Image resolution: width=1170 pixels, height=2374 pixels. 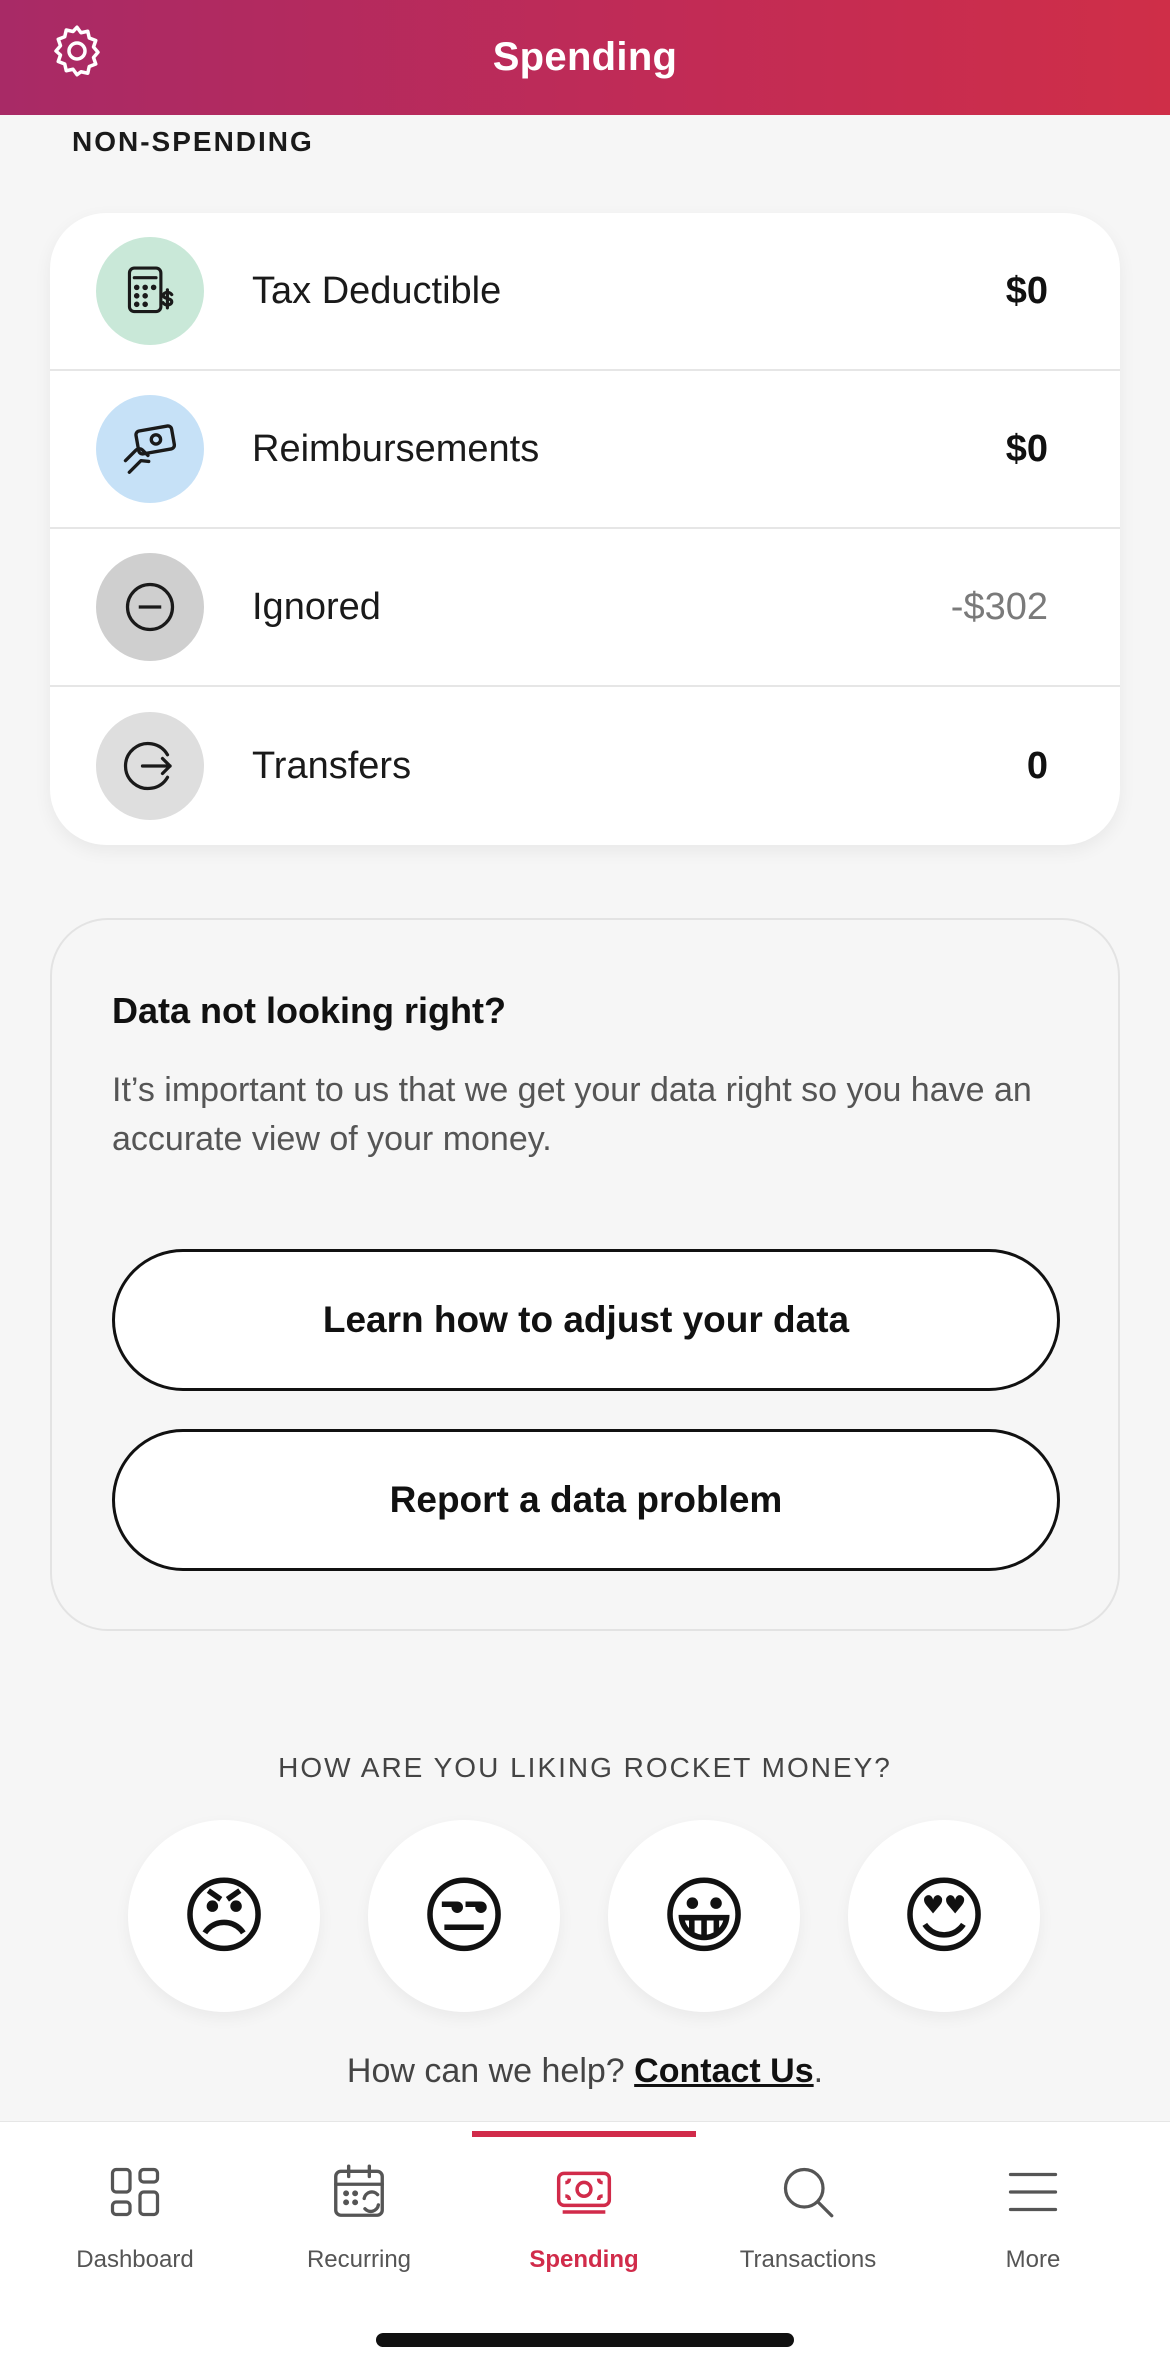 I want to click on grinning-face-icon: 😀, so click(x=704, y=1916).